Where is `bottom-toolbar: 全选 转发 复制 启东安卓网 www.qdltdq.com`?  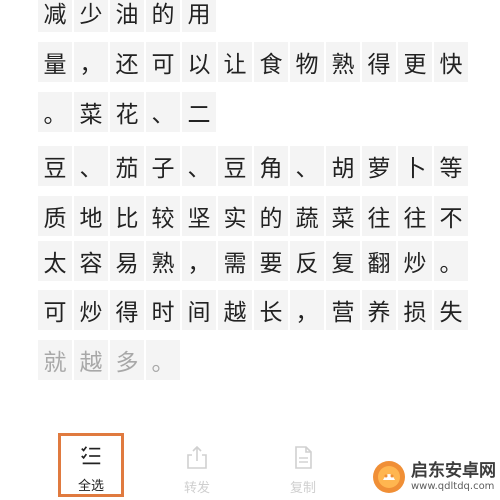 bottom-toolbar: 全选 转发 复制 启东安卓网 www.qdltdq.com is located at coordinates (250, 465).